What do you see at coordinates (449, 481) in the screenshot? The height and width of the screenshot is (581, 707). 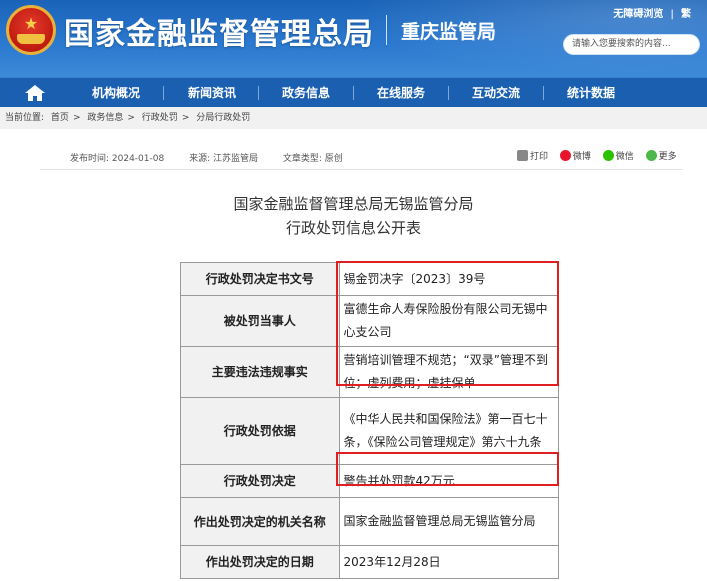 I see `row-value: 警告并处罚款42万元` at bounding box center [449, 481].